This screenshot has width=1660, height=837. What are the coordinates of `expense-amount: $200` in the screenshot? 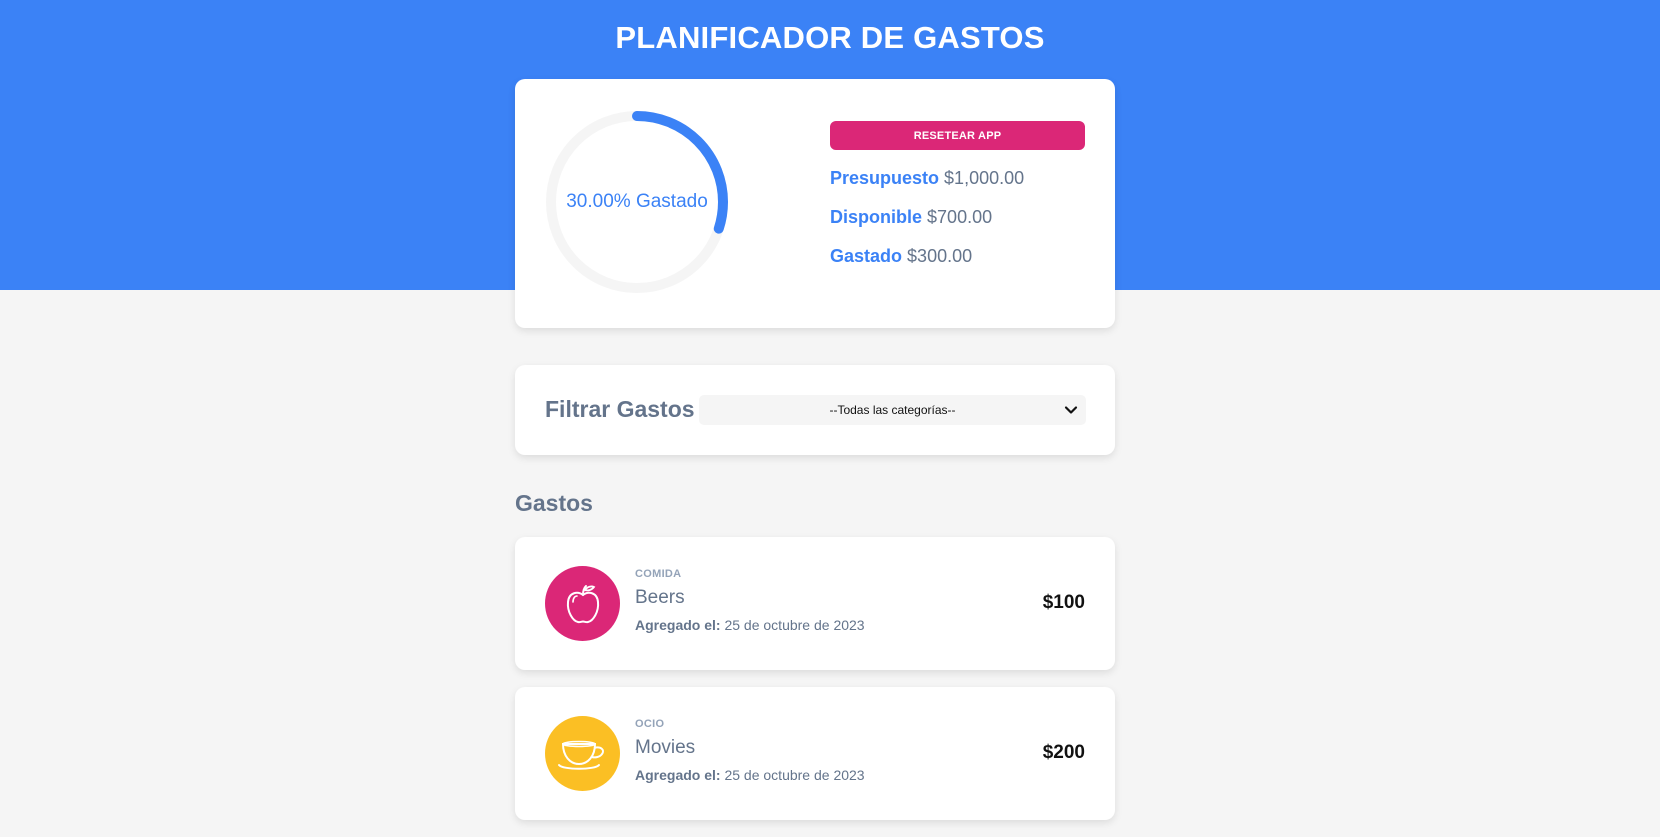 It's located at (1063, 752).